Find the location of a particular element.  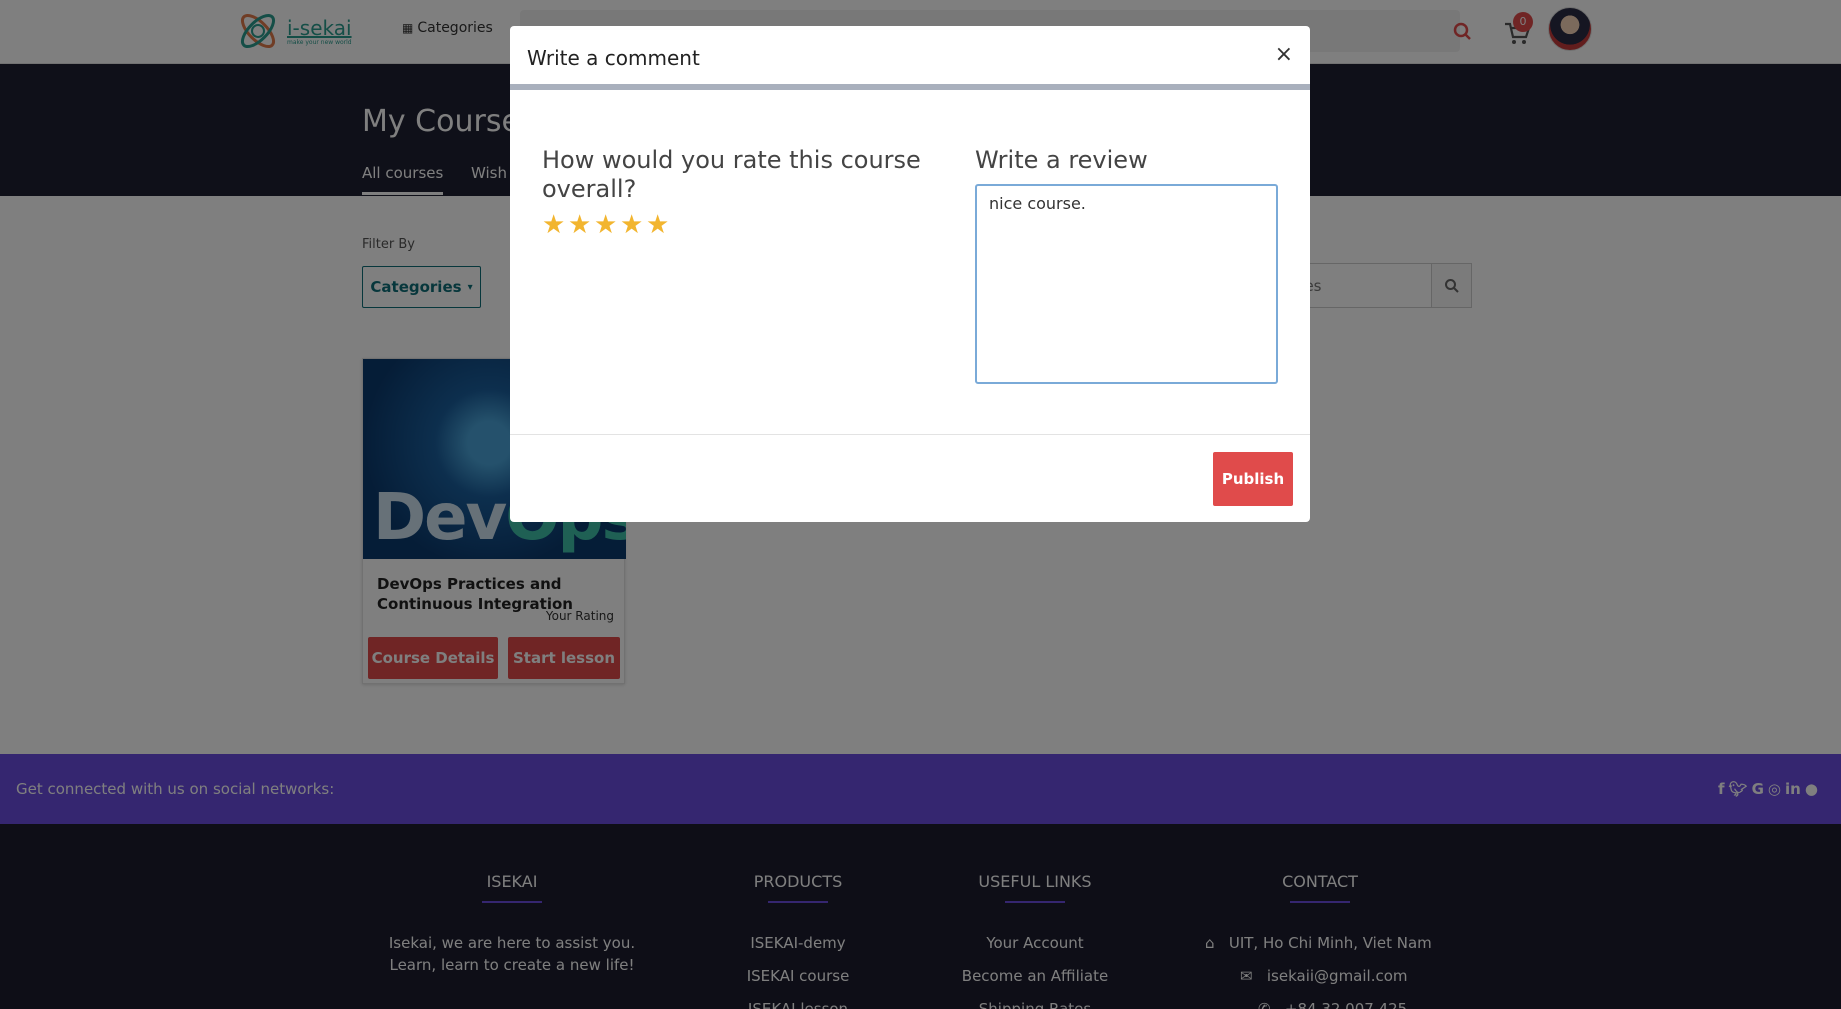

modal-header: Write a comment × is located at coordinates (910, 58).